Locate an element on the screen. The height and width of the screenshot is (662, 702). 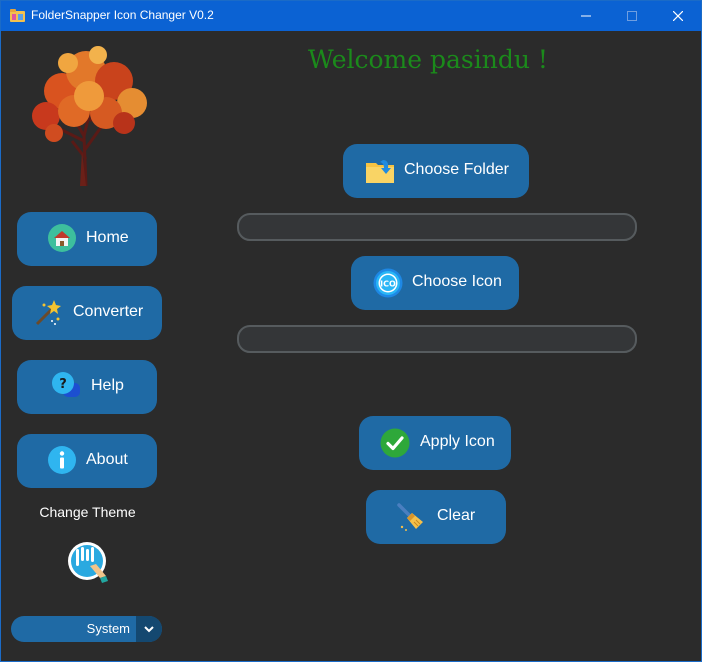
maximize-button is located at coordinates (632, 16).